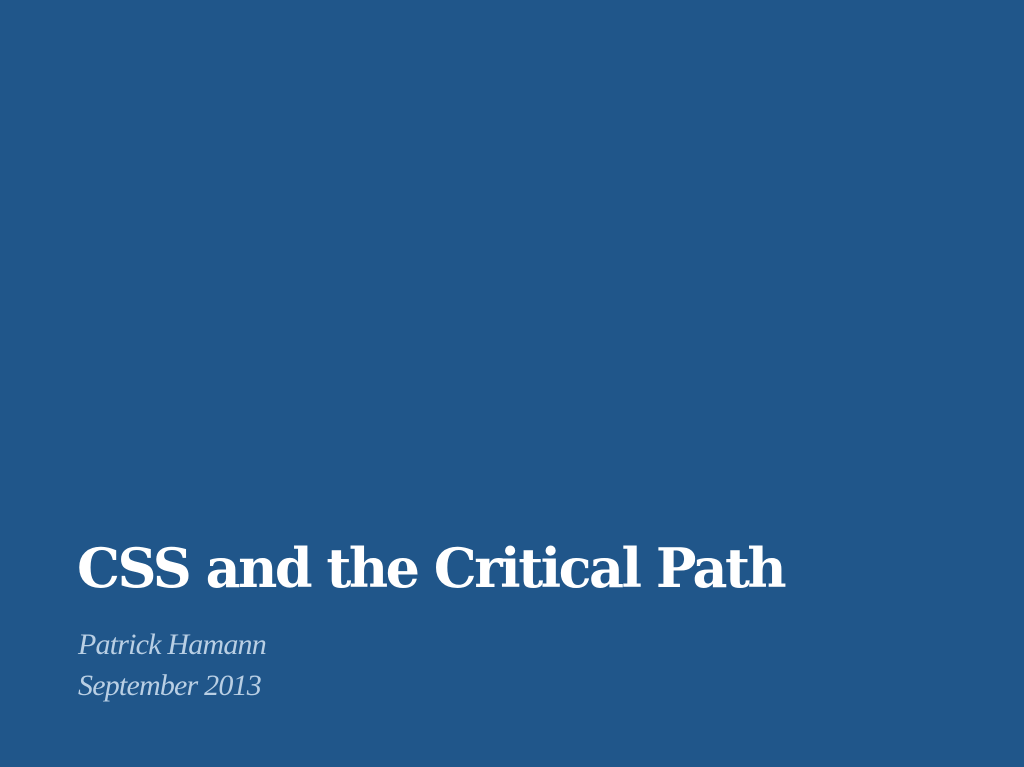  Describe the element at coordinates (172, 644) in the screenshot. I see `author-name: Patrick Hamann` at that location.